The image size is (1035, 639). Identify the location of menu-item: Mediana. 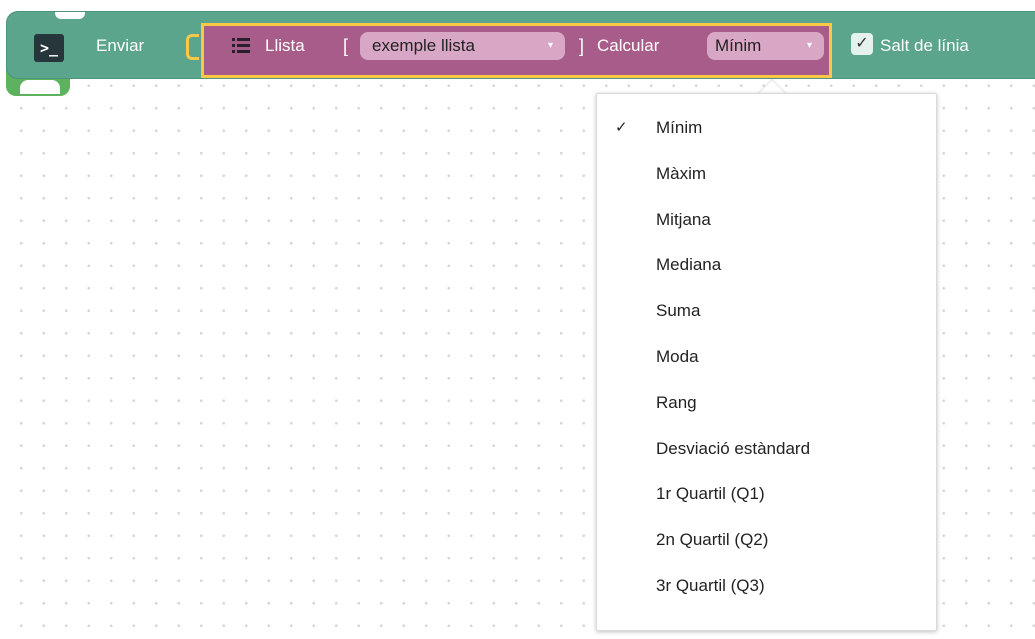
(766, 265).